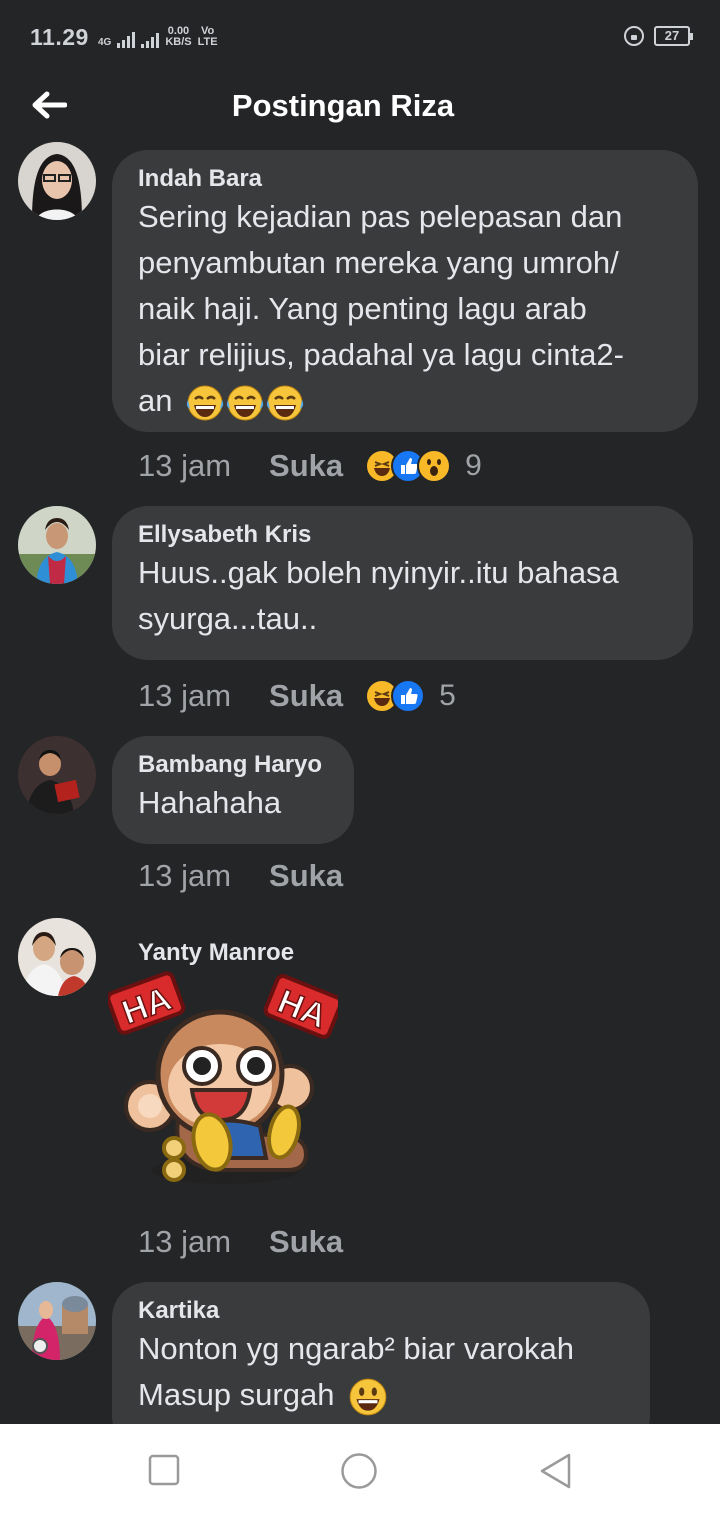  I want to click on laughing-monkey-sticker: HA HA, so click(223, 1085).